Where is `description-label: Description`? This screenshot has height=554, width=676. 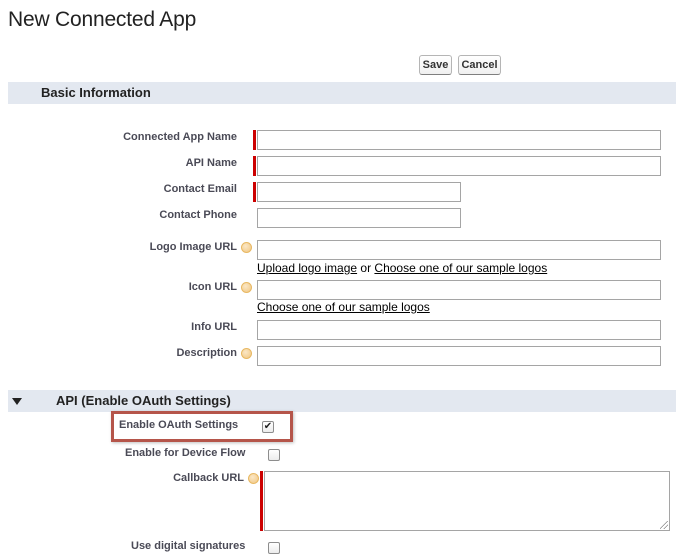 description-label: Description is located at coordinates (206, 353).